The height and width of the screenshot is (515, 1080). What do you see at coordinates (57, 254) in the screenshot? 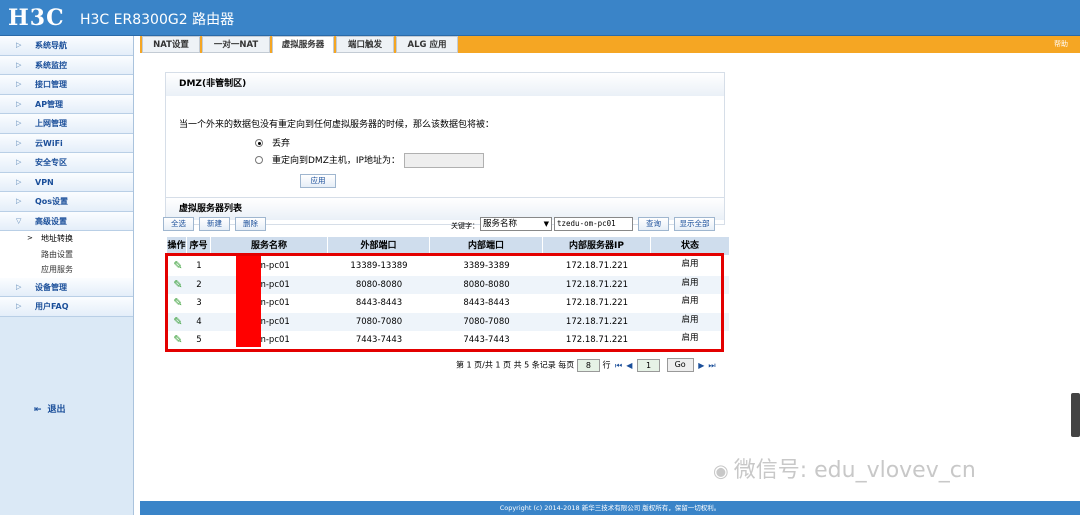
I see `sidebar-subitem-label: 路由设置` at bounding box center [57, 254].